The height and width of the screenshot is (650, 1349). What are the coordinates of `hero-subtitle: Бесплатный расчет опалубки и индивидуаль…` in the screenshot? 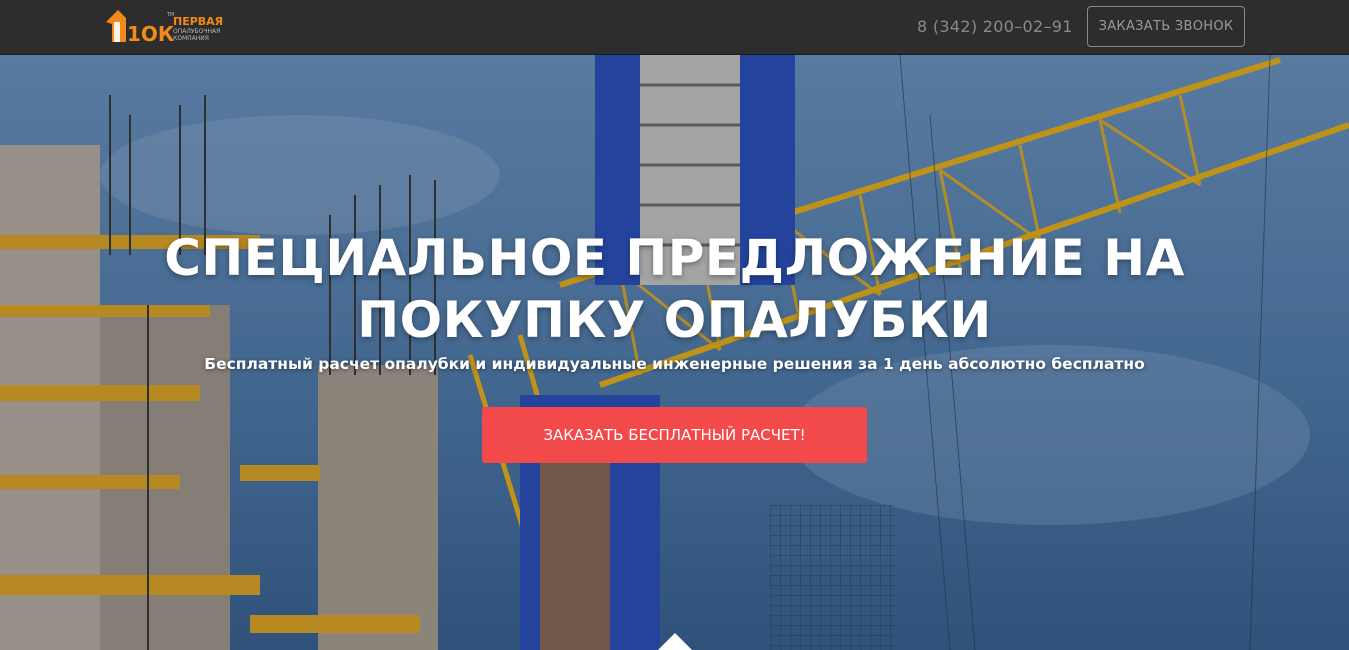 It's located at (674, 364).